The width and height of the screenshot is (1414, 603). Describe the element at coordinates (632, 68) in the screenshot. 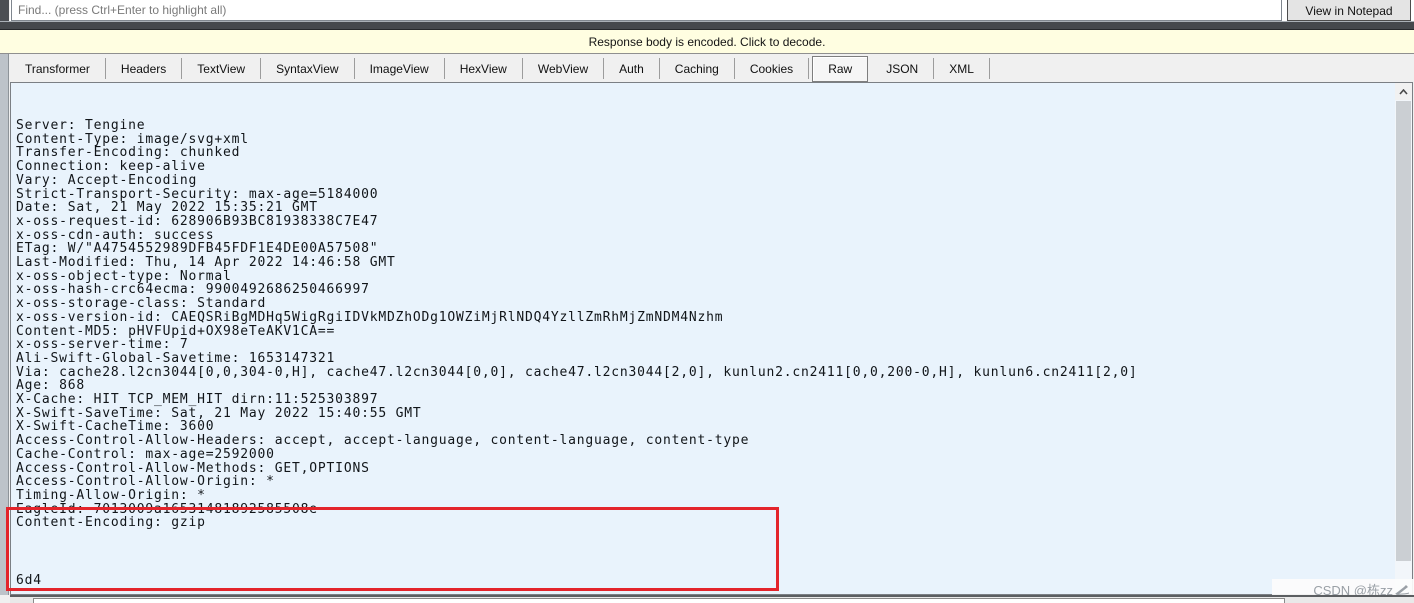

I see `tab-auth: Auth` at that location.